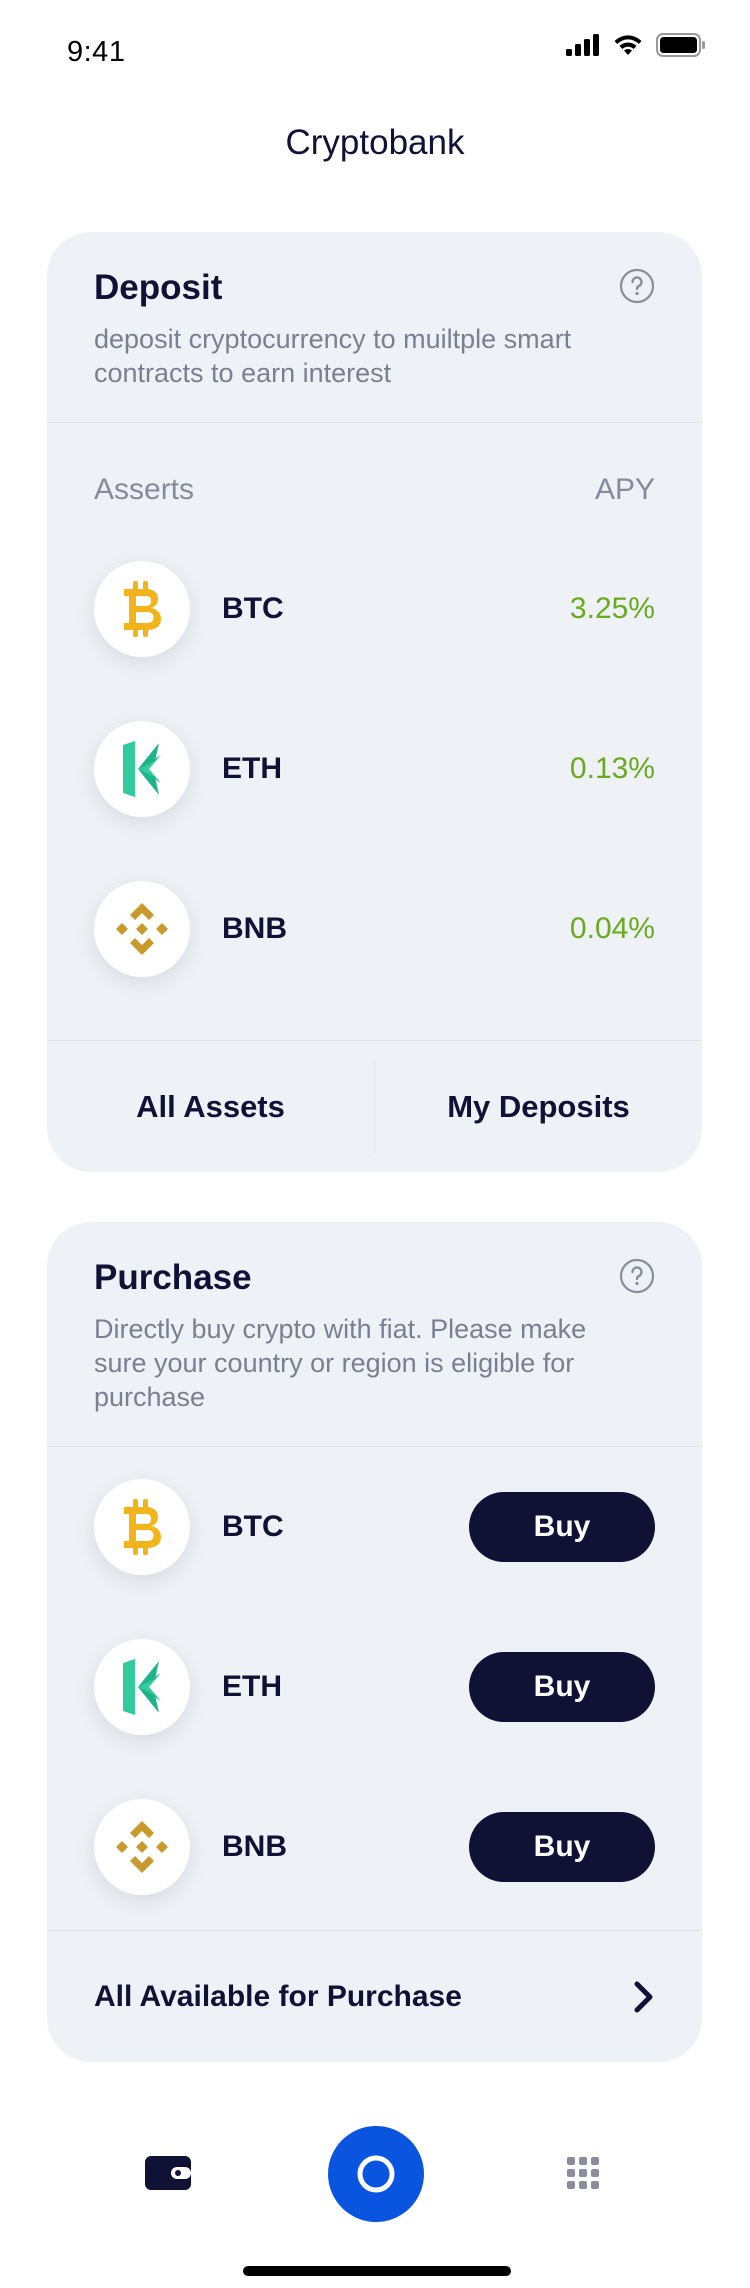 The height and width of the screenshot is (2288, 750). I want to click on purchase-row-btc: BTC Buy, so click(374, 1527).